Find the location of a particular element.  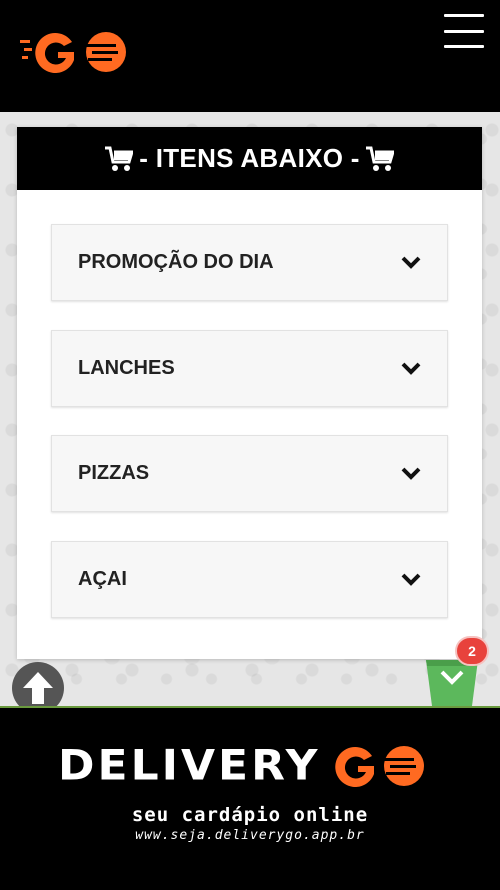

footer-site-link: www.seja.deliverygo.app.br is located at coordinates (250, 835).